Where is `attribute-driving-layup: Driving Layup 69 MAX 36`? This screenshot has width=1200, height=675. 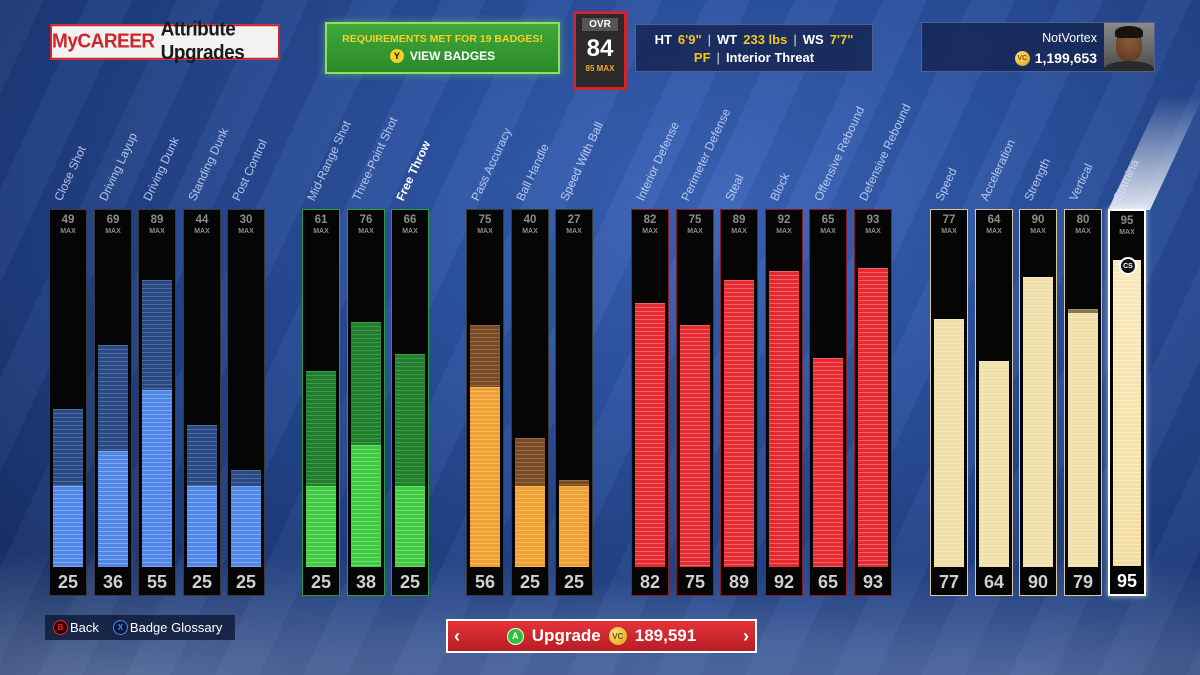 attribute-driving-layup: Driving Layup 69 MAX 36 is located at coordinates (117, 337).